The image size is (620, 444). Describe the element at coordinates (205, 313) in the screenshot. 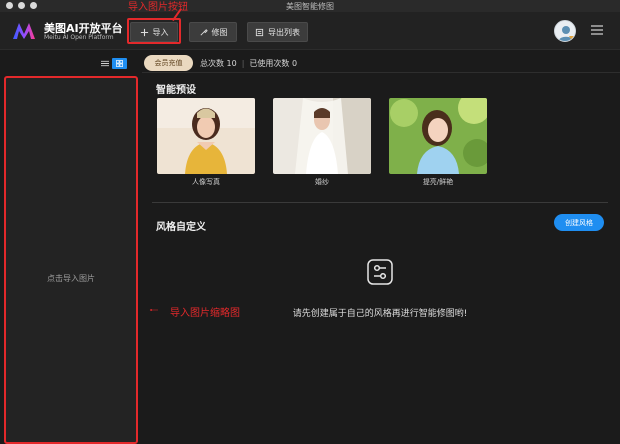

I see `annotation-thumbnail-panel: 导入图片缩略图` at that location.